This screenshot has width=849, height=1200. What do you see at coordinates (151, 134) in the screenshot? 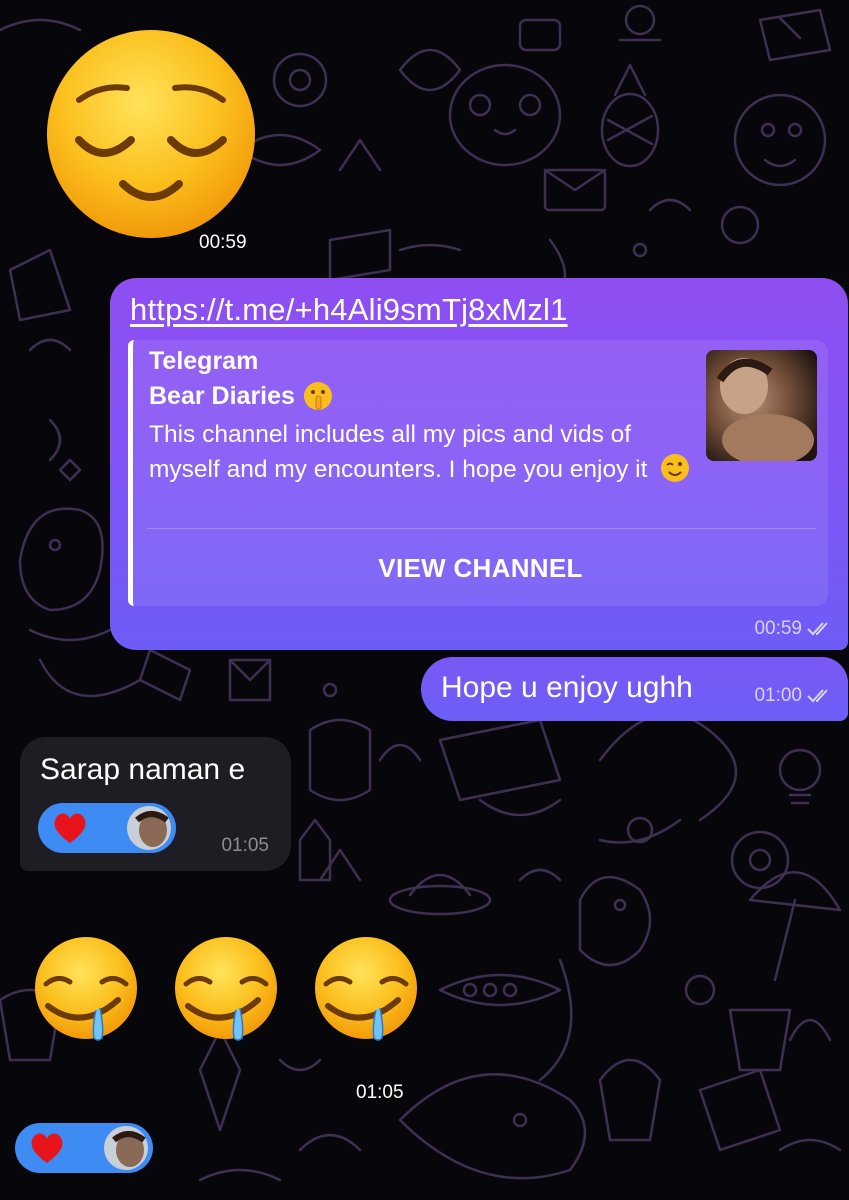
I see `relieved-face-icon` at bounding box center [151, 134].